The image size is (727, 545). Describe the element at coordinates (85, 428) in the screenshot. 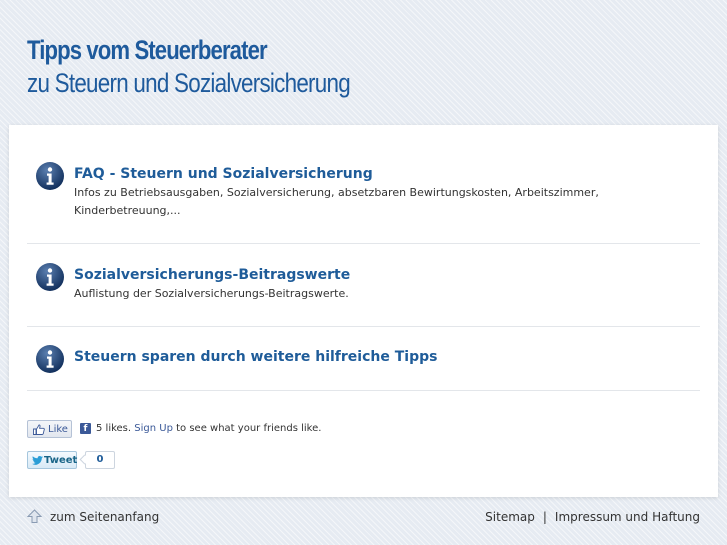

I see `facebook-icon: f` at that location.